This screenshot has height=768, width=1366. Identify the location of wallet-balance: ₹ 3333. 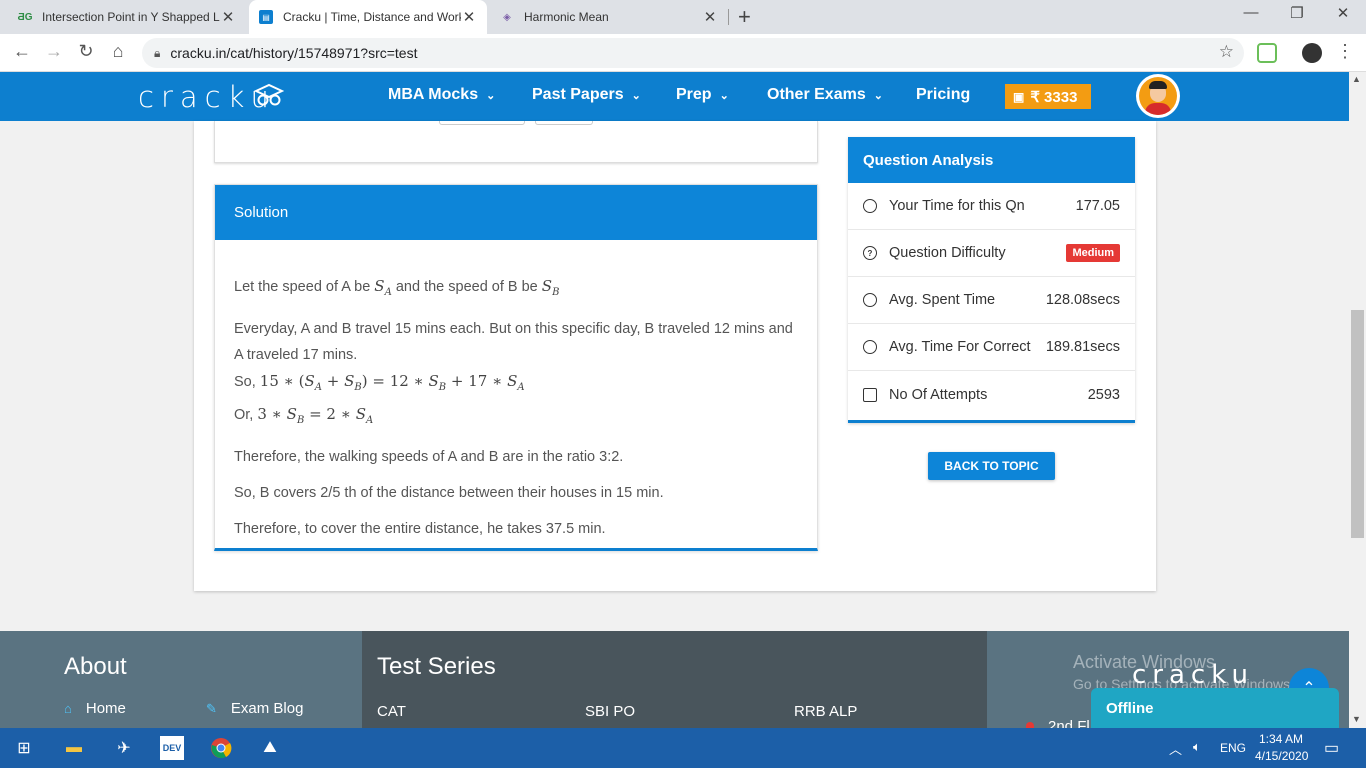
(1054, 97).